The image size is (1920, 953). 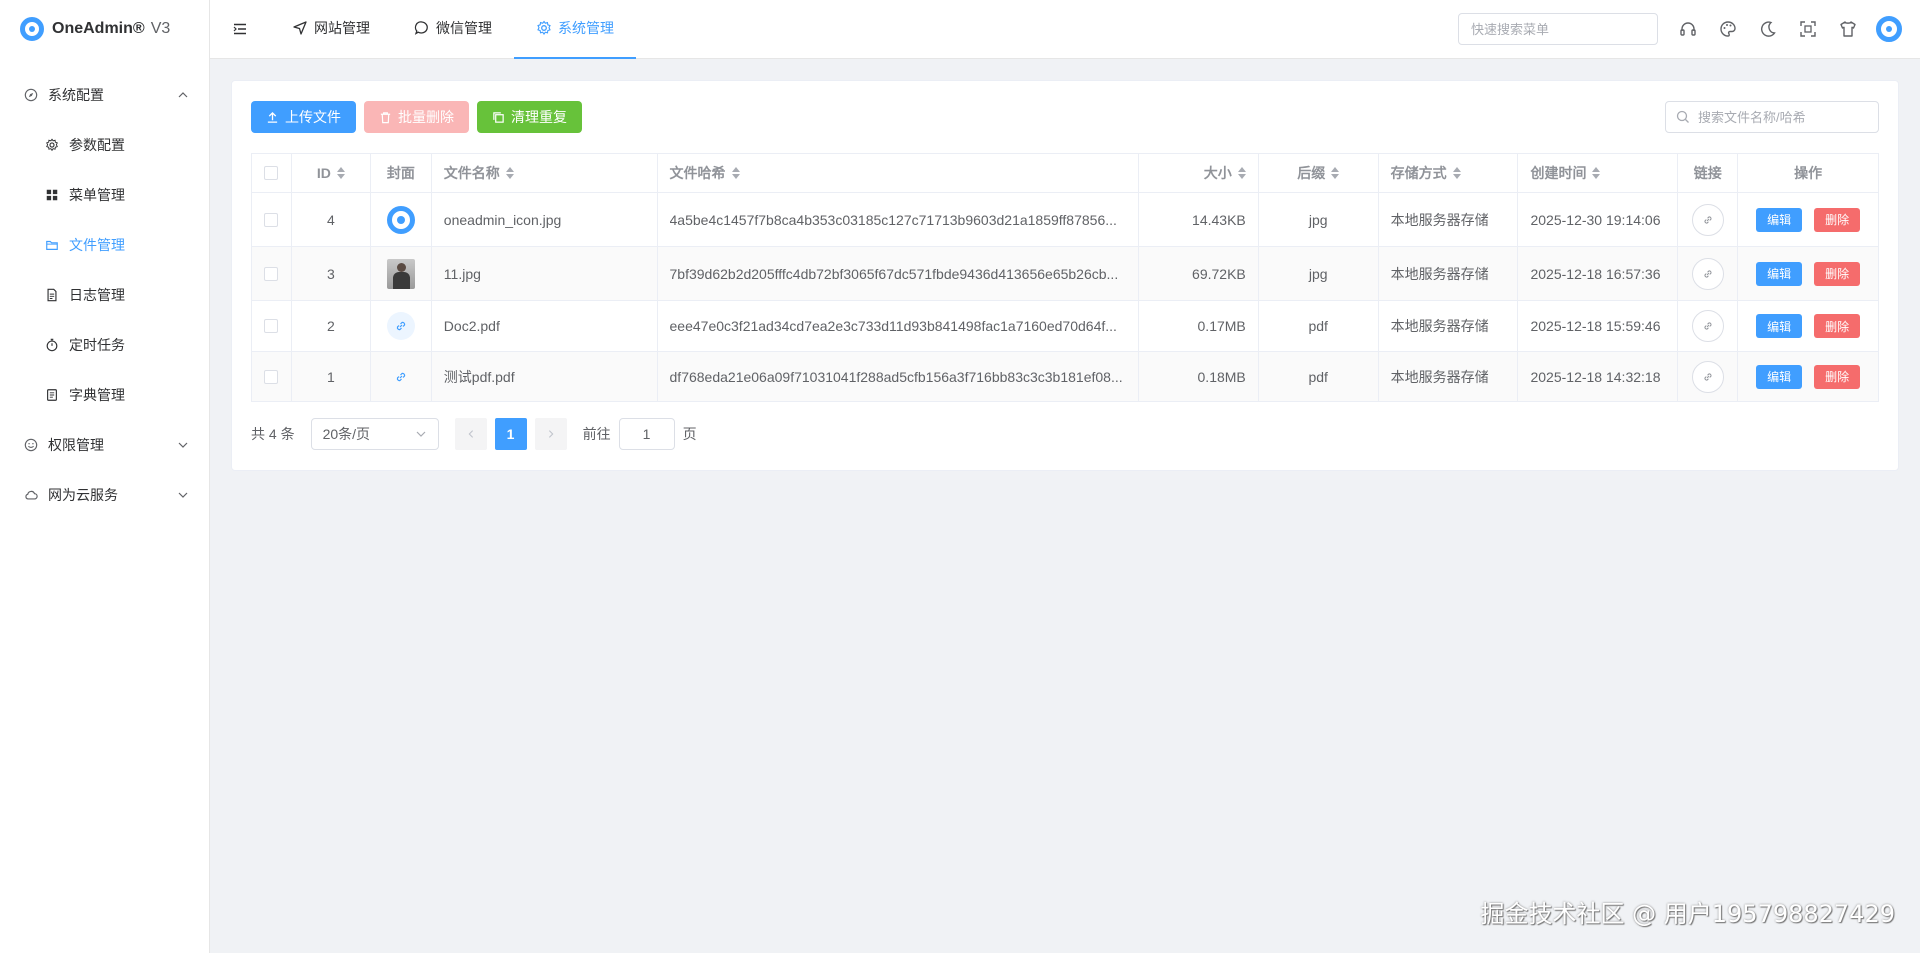 What do you see at coordinates (1688, 29) in the screenshot?
I see `headset-icon` at bounding box center [1688, 29].